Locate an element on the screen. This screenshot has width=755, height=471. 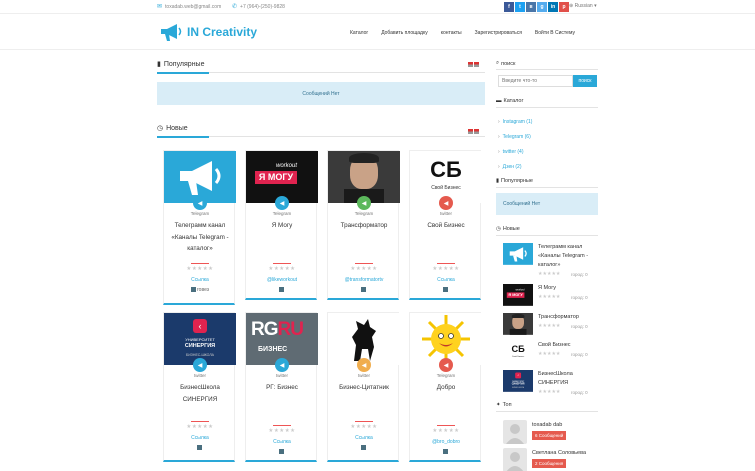
card-footer: говез is located at coordinates (200, 290).